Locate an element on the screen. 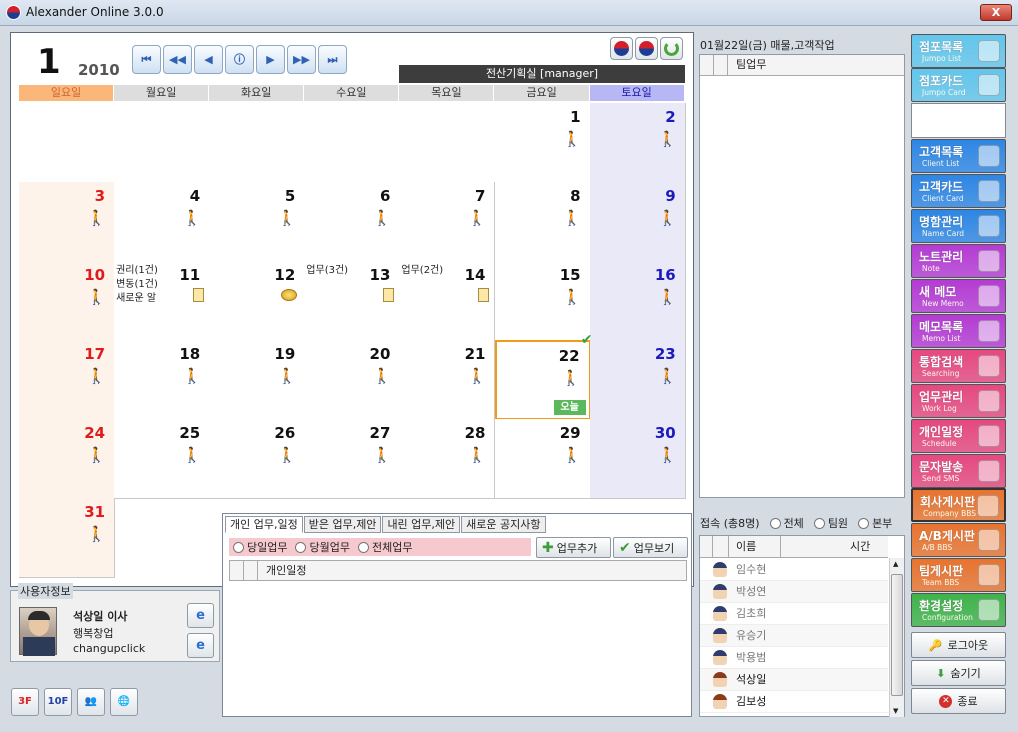 This screenshot has width=1018, height=732. next-month-button: ▶ is located at coordinates (270, 59).